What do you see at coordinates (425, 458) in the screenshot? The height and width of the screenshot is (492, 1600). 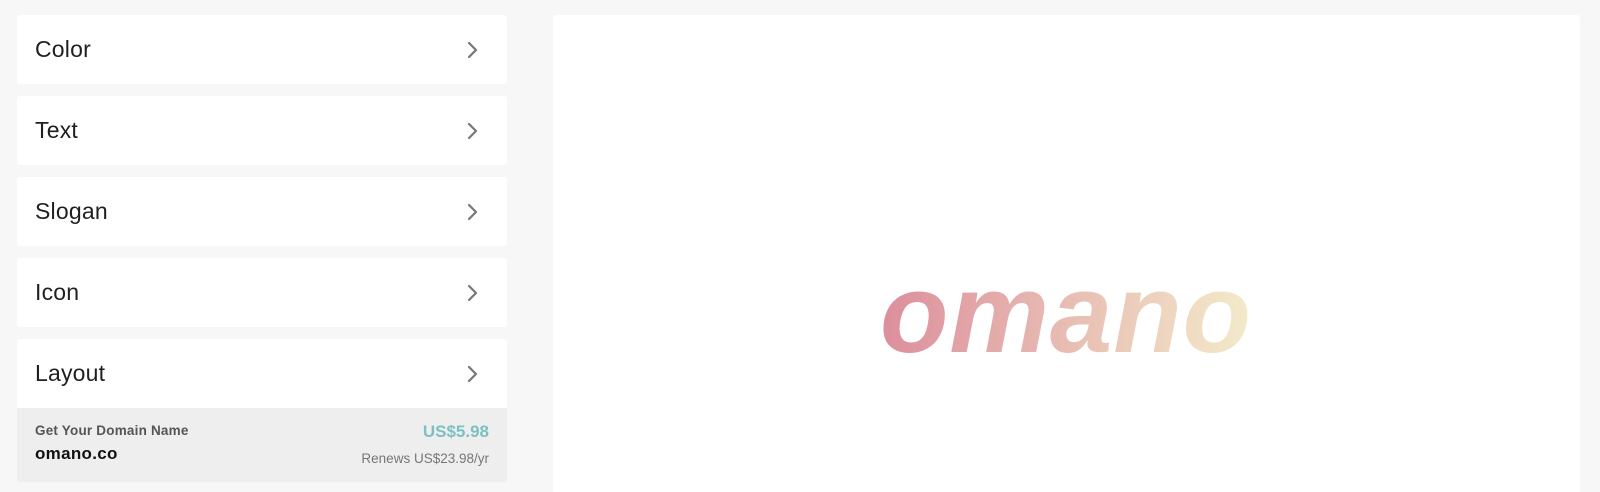 I see `domain-renewal-price: Renews US$23.98/yr` at bounding box center [425, 458].